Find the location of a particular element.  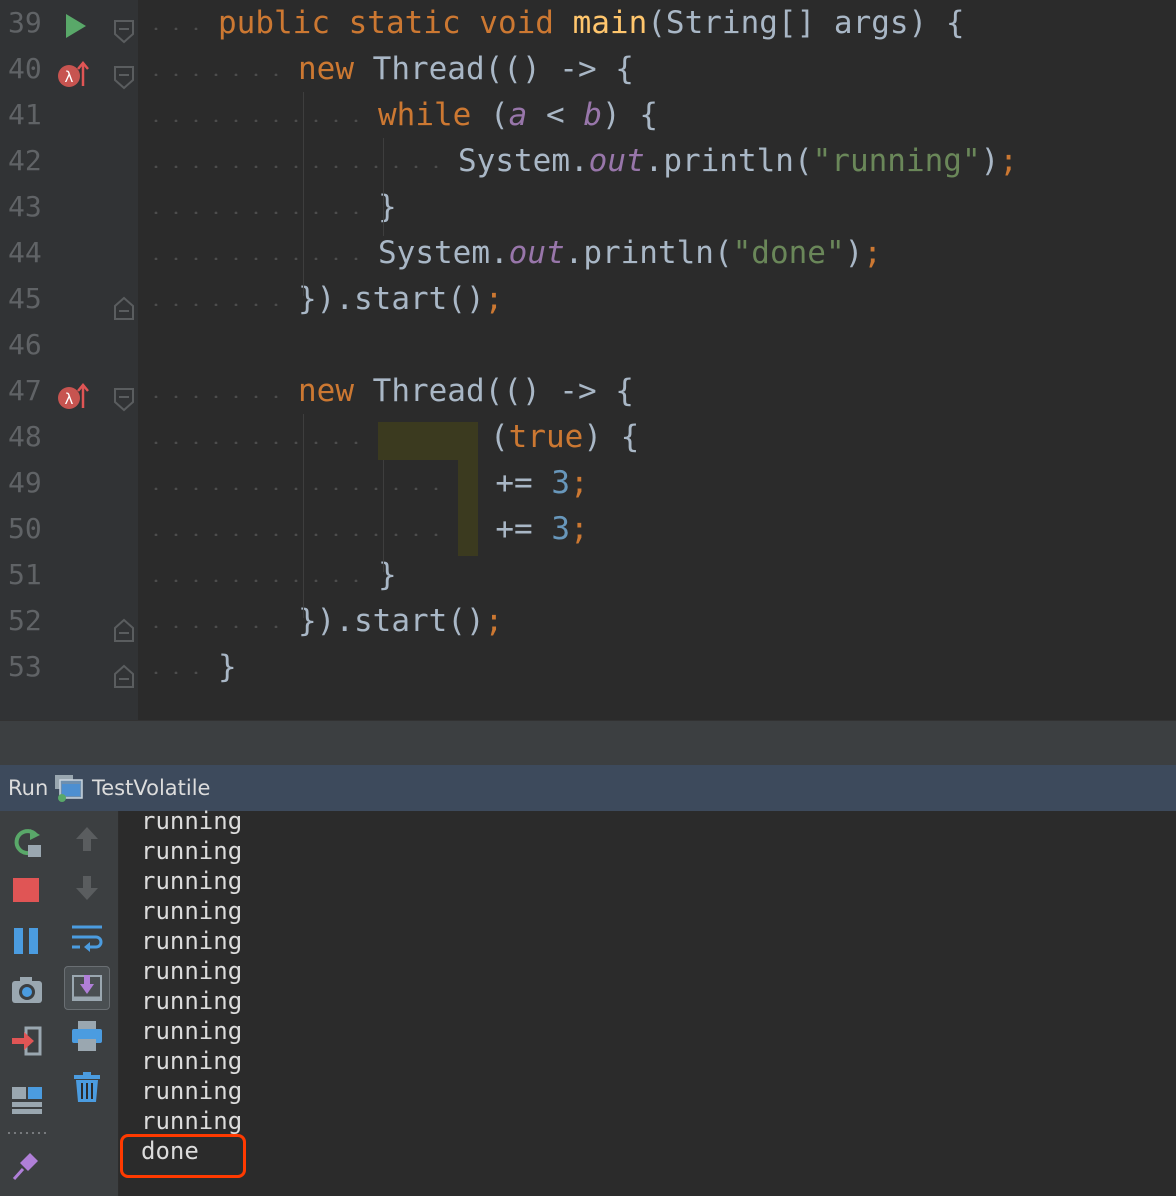

pin-icon is located at coordinates (27, 1164).